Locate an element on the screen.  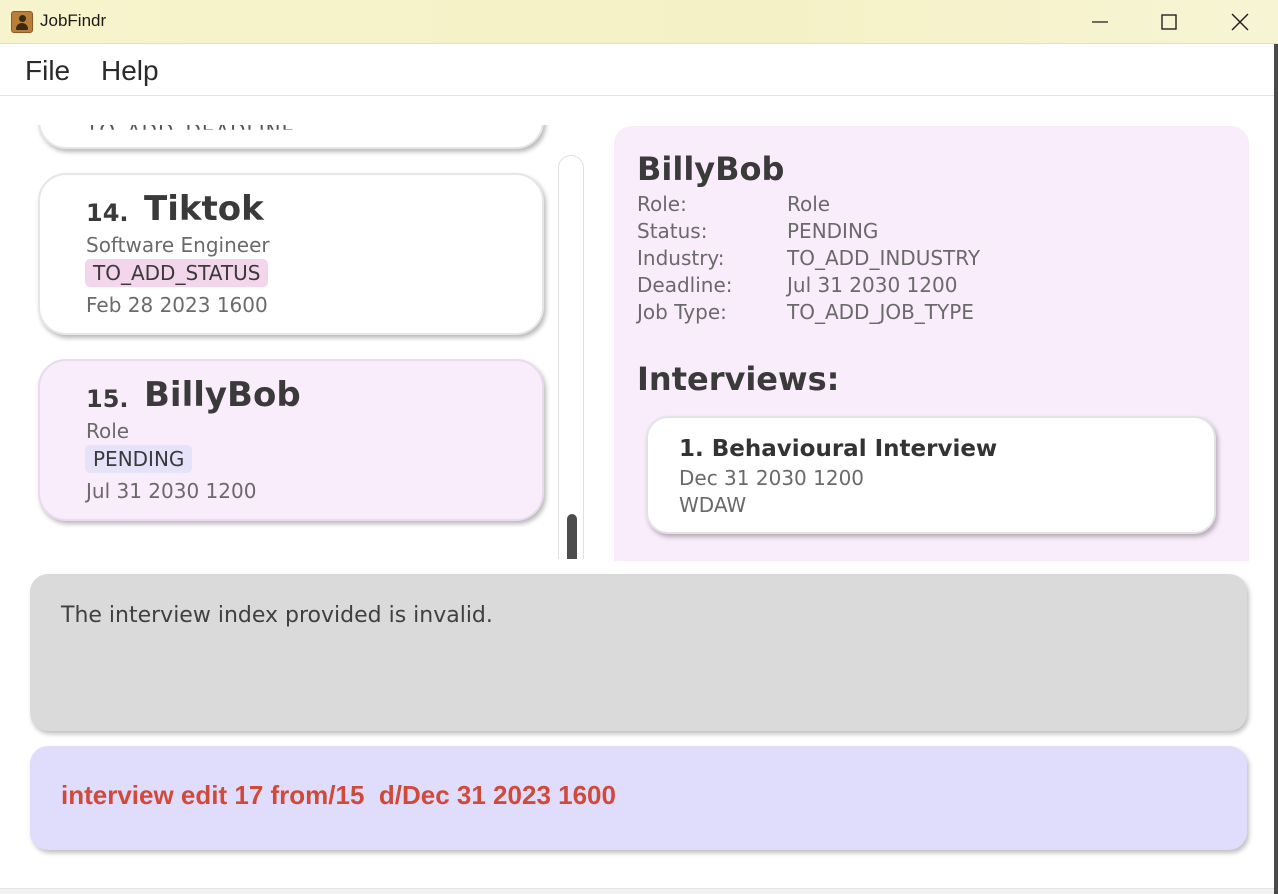
card-deadline: Feb 28 2023 1600 is located at coordinates (177, 305).